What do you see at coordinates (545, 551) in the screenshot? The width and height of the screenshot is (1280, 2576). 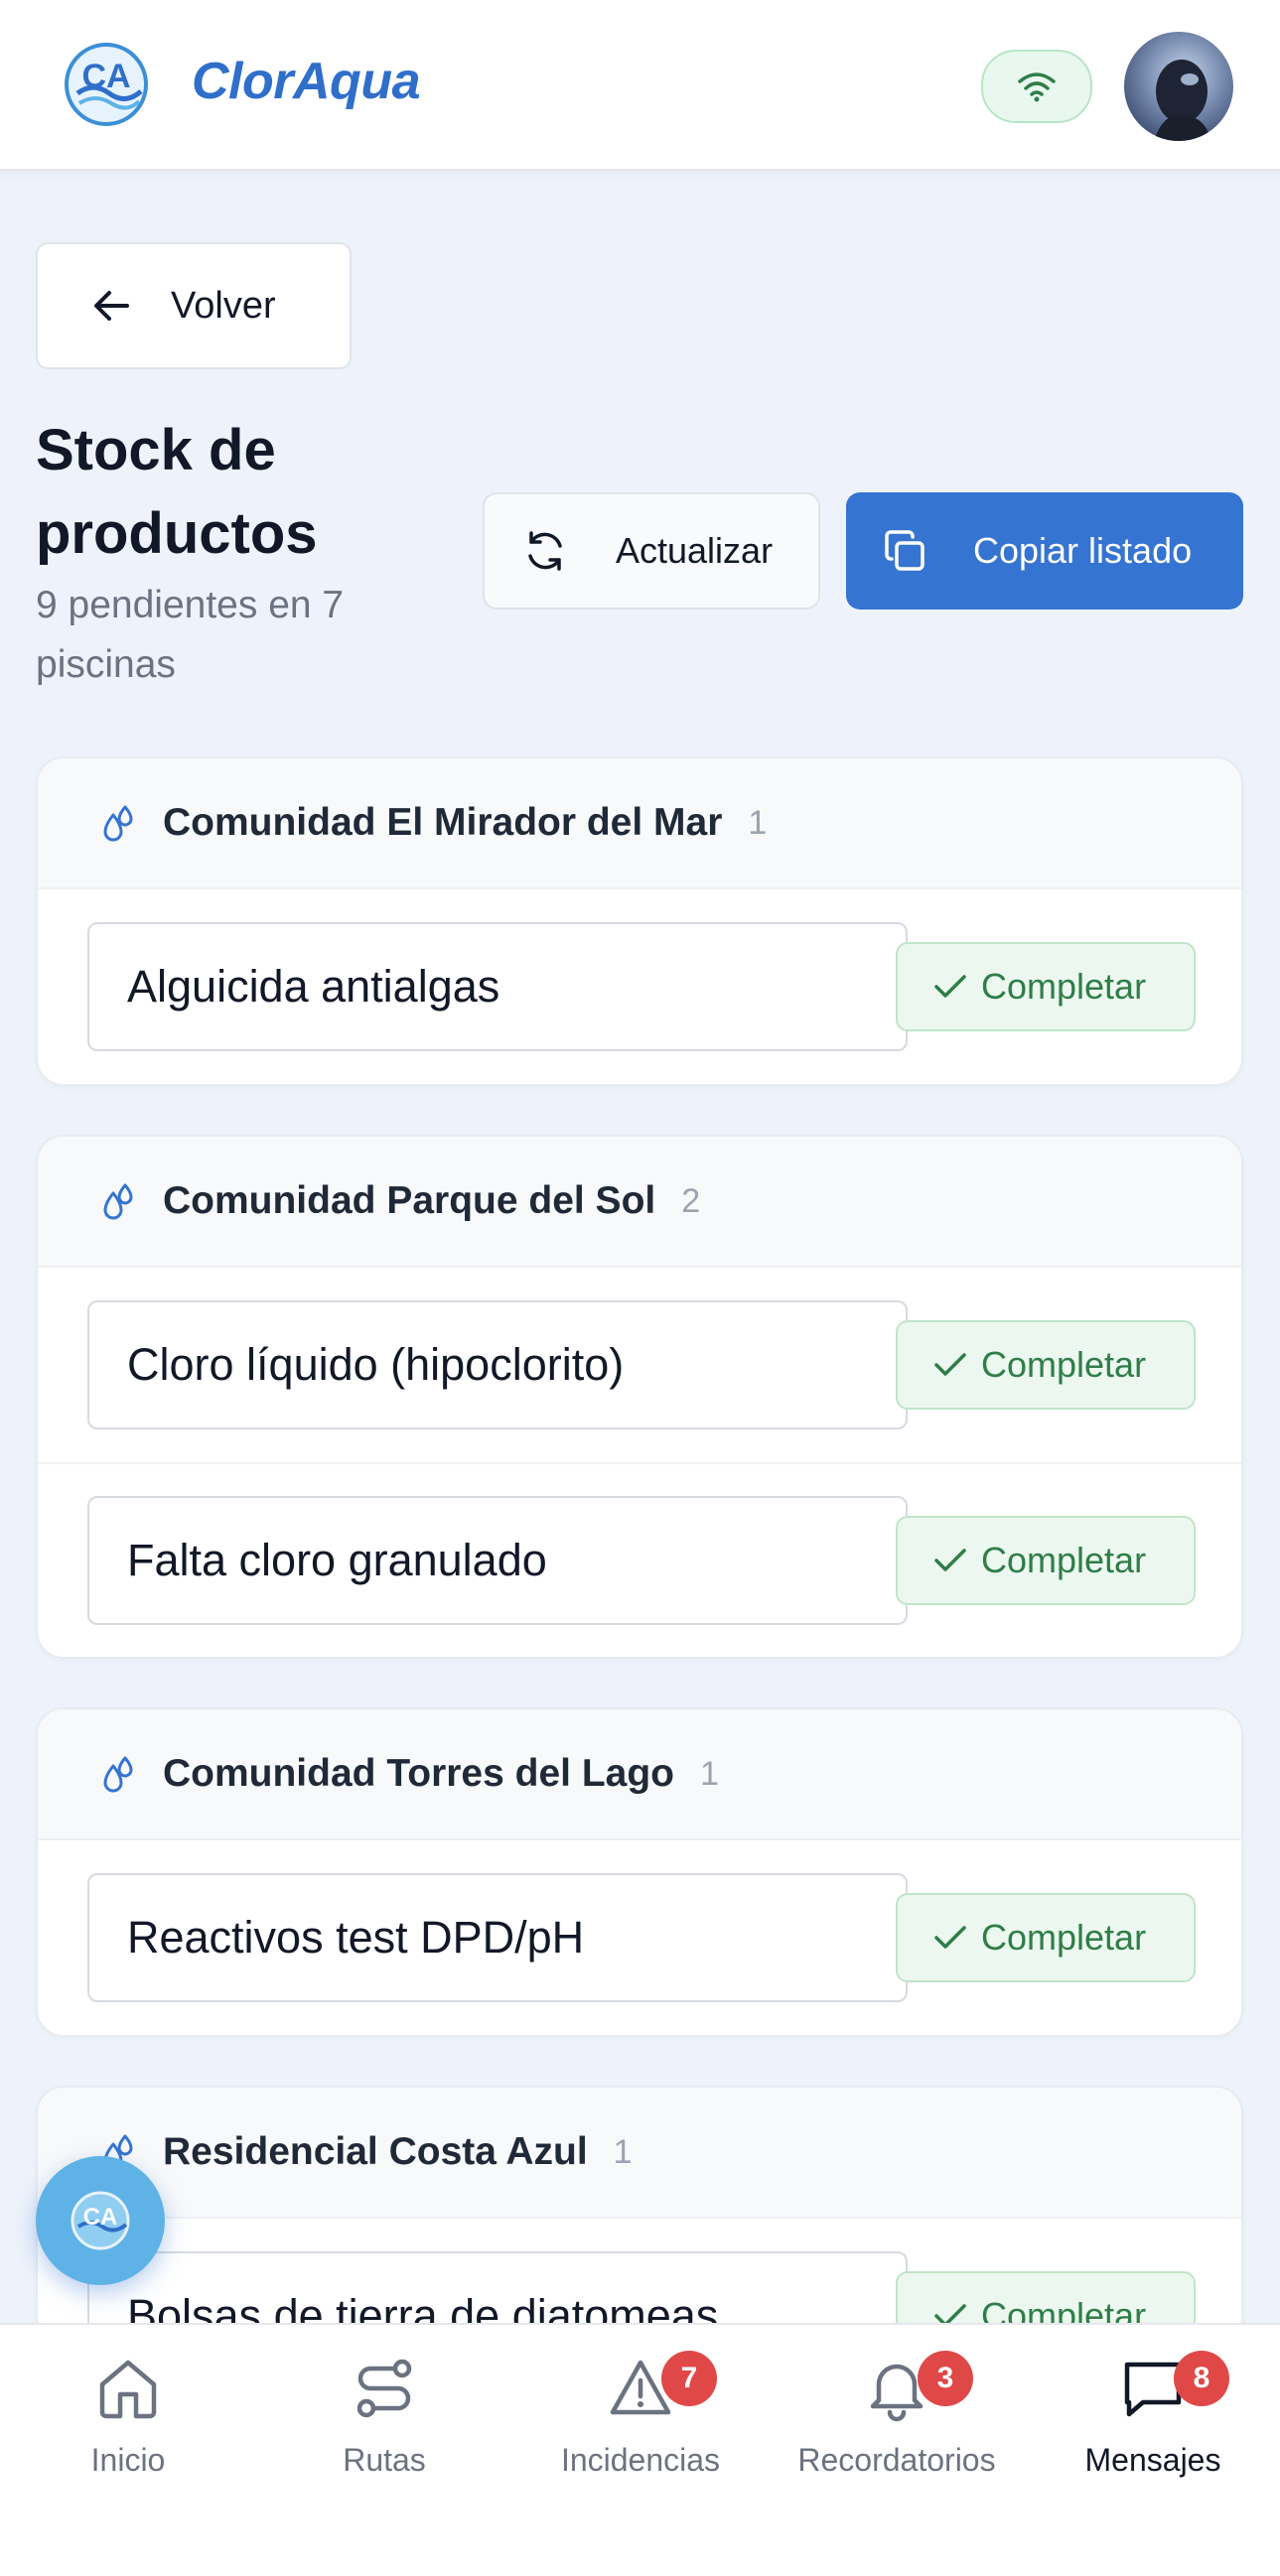 I see `refresh-icon` at bounding box center [545, 551].